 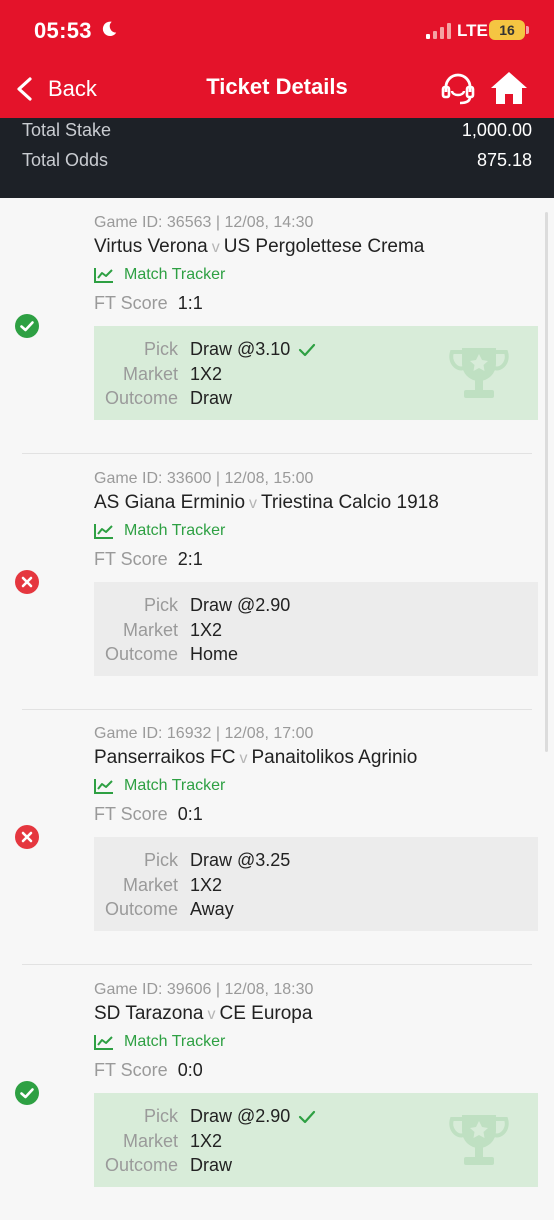 I want to click on battery-tip, so click(x=527, y=30).